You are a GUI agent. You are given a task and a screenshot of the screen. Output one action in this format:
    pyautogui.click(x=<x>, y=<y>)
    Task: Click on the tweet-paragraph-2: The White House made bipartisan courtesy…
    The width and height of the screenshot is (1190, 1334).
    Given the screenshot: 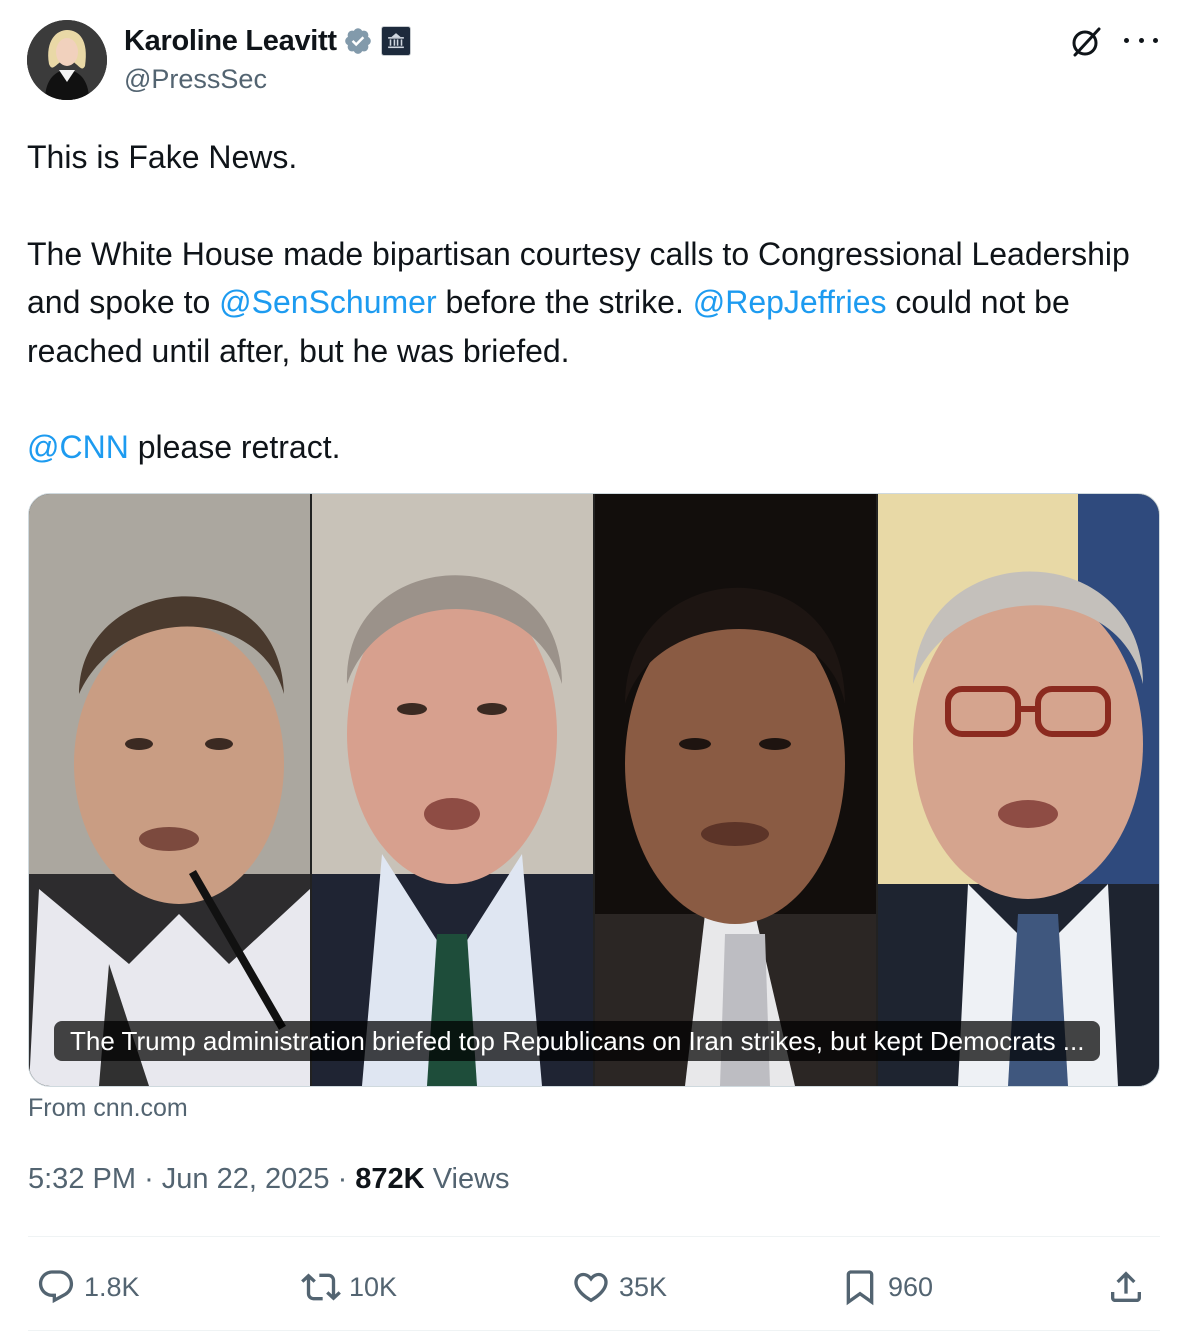 What is the action you would take?
    pyautogui.click(x=597, y=303)
    